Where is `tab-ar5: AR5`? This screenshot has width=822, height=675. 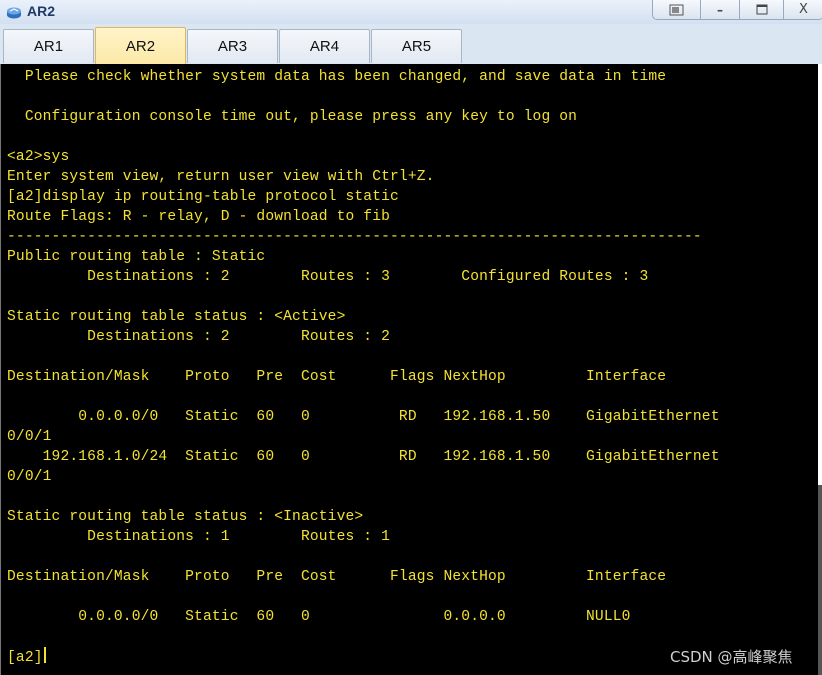
tab-ar5: AR5 is located at coordinates (416, 46).